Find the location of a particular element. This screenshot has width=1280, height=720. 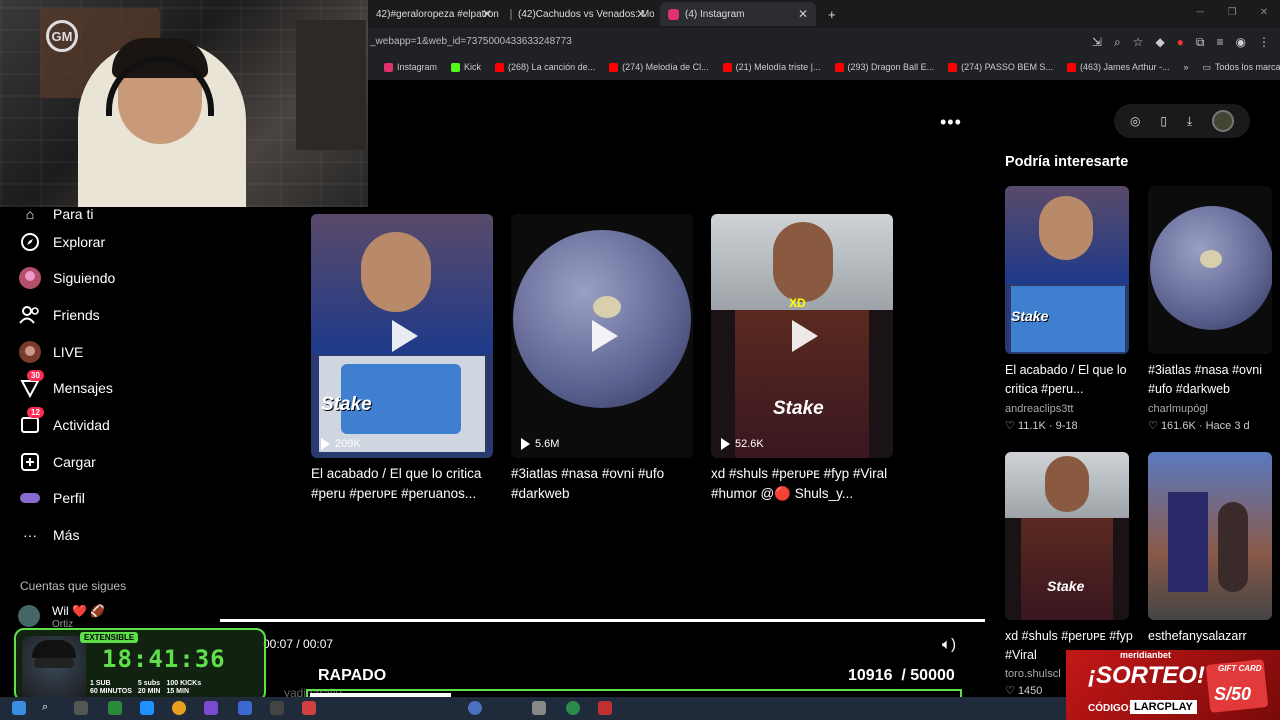

activity-icon: 12 is located at coordinates (31, 422).